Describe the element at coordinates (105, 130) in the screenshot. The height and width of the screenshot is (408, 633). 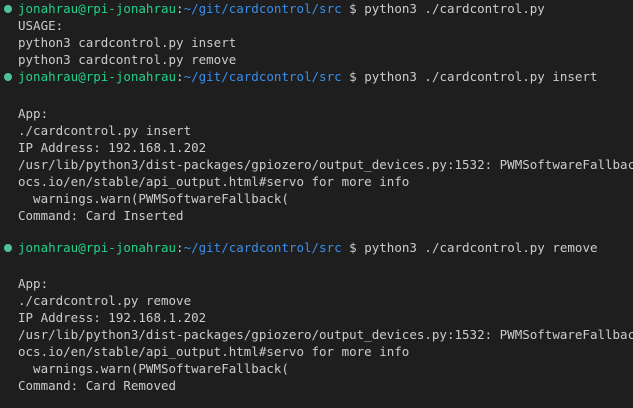
I see `output-line: ./cardcontrol.py insert` at that location.